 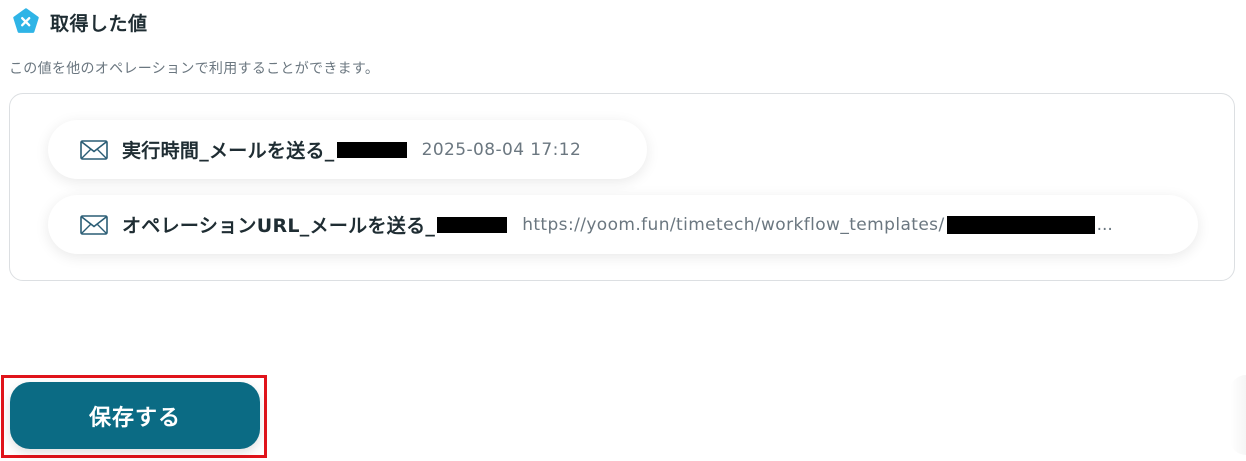 I want to click on section-title: 取得した値, so click(x=99, y=23).